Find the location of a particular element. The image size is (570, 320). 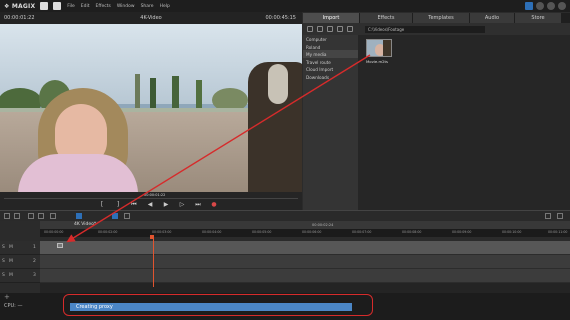

cpu-label: CPU: — is located at coordinates (13, 306).